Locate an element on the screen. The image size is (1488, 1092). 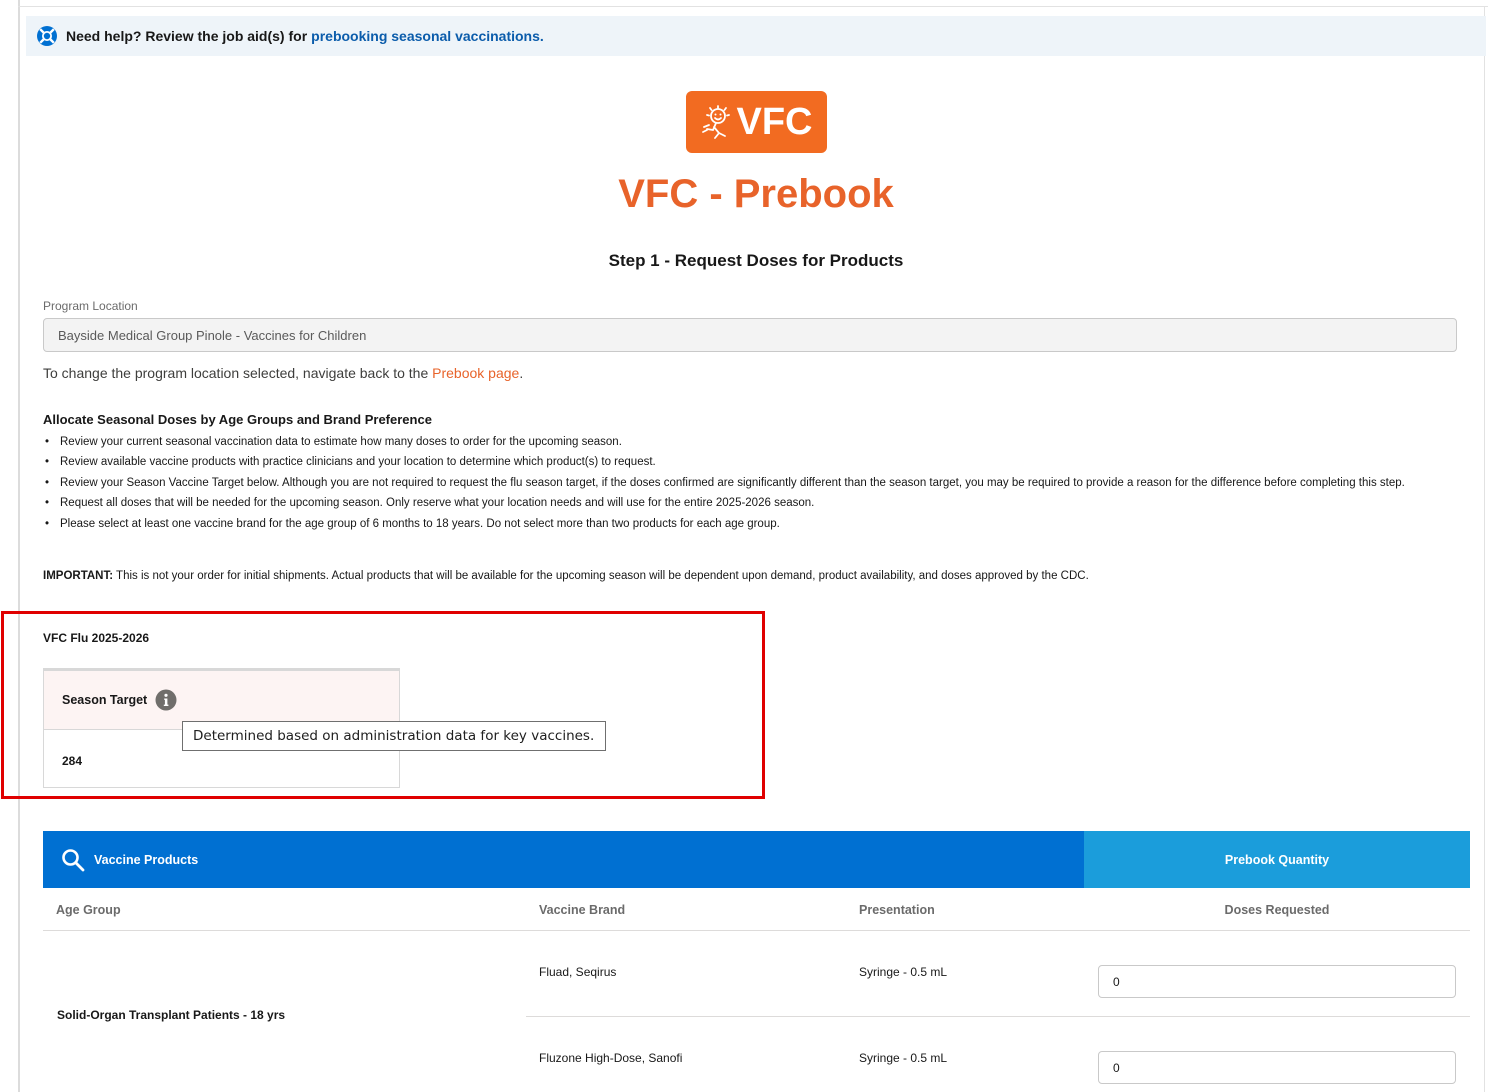
logo-text: VFC is located at coordinates (774, 121).